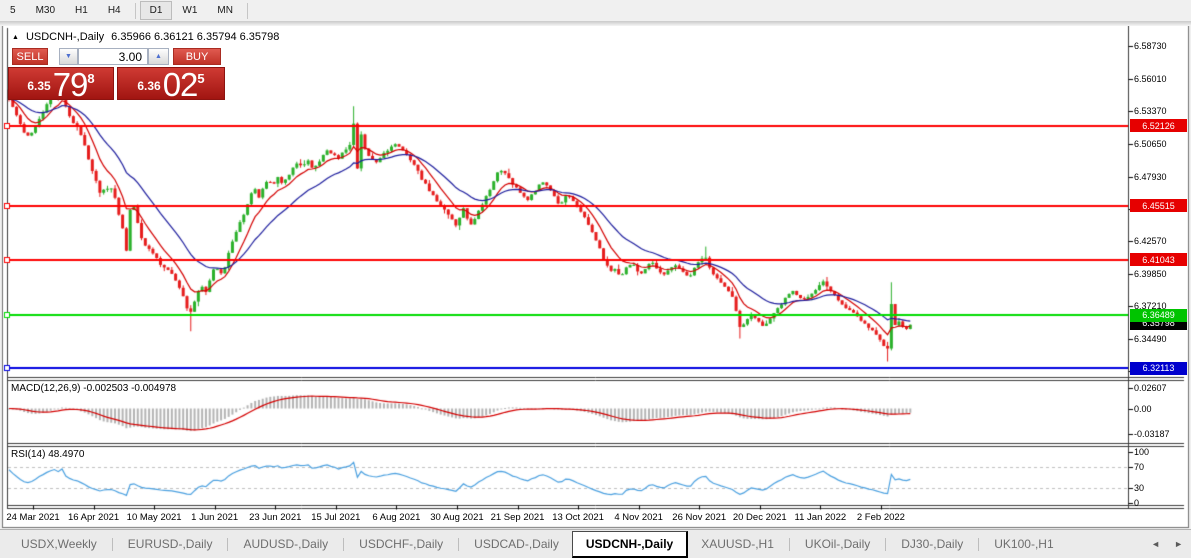 The height and width of the screenshot is (558, 1191). I want to click on tab-scroll-right-icon: ►, so click(1178, 544).